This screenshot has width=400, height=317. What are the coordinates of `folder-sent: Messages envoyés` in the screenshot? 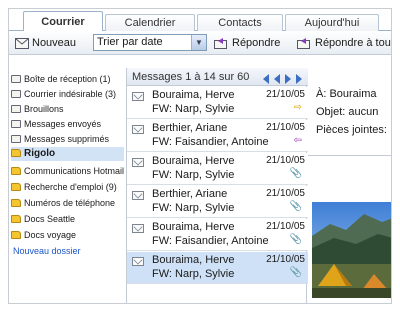 It's located at (67, 124).